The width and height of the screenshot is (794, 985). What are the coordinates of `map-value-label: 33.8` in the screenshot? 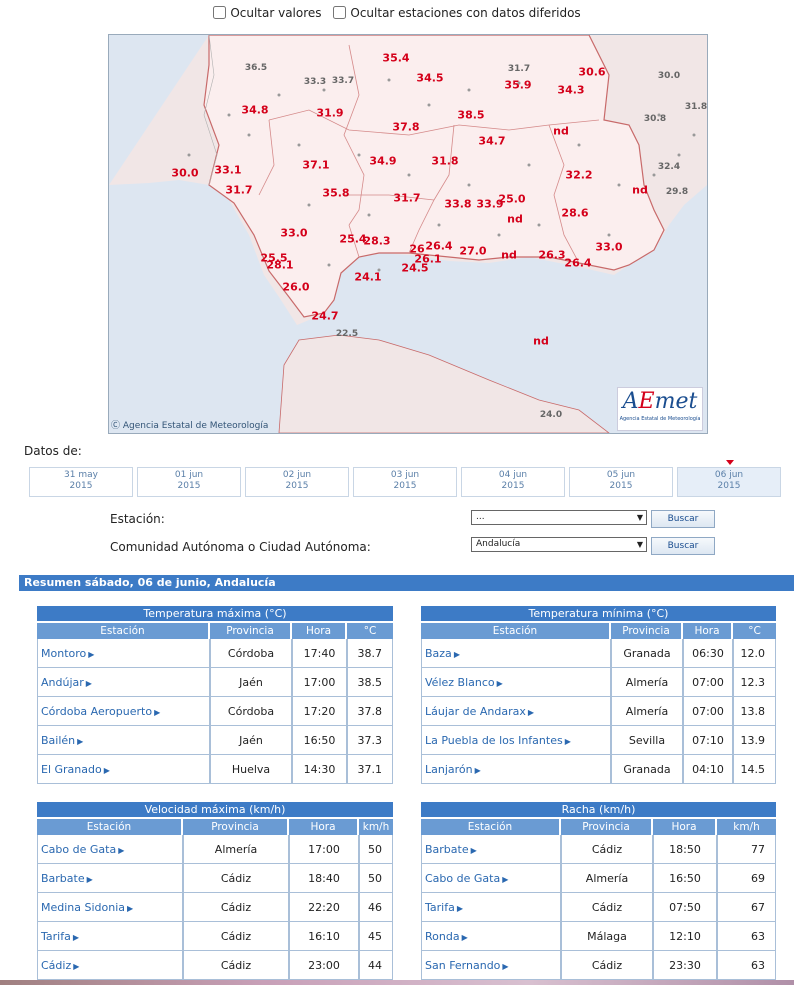 It's located at (457, 204).